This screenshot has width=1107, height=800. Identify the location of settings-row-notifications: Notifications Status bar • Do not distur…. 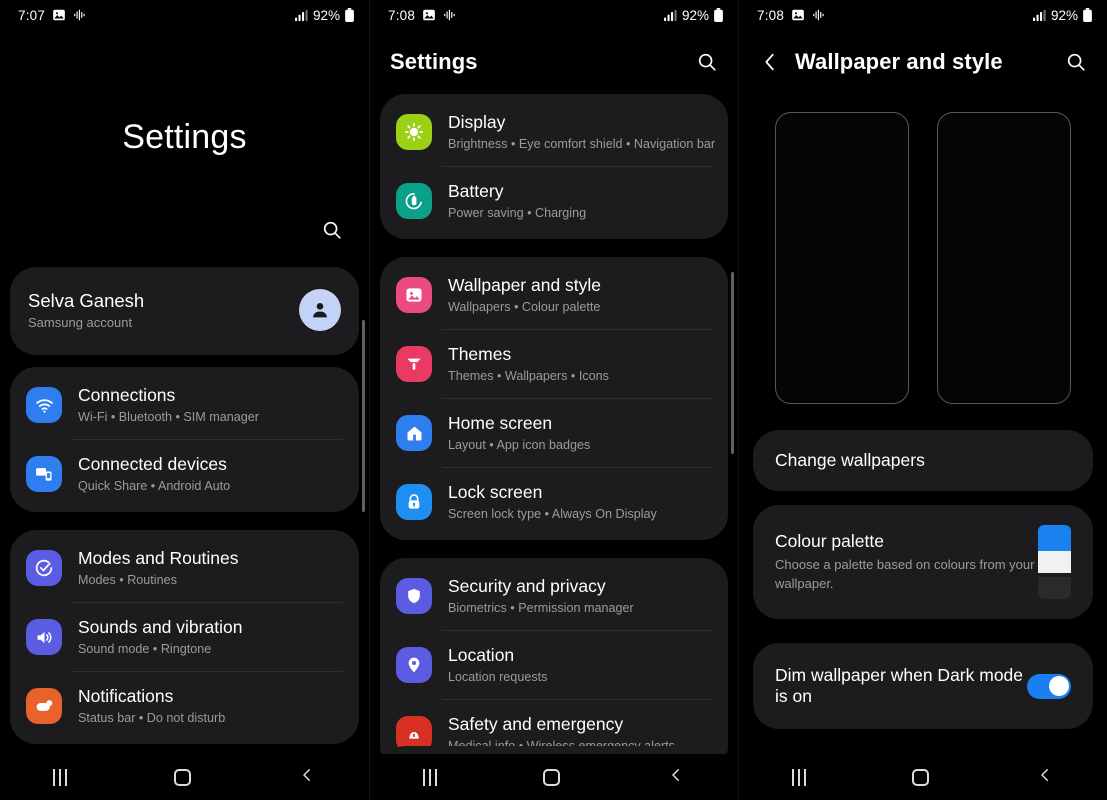
(184, 706).